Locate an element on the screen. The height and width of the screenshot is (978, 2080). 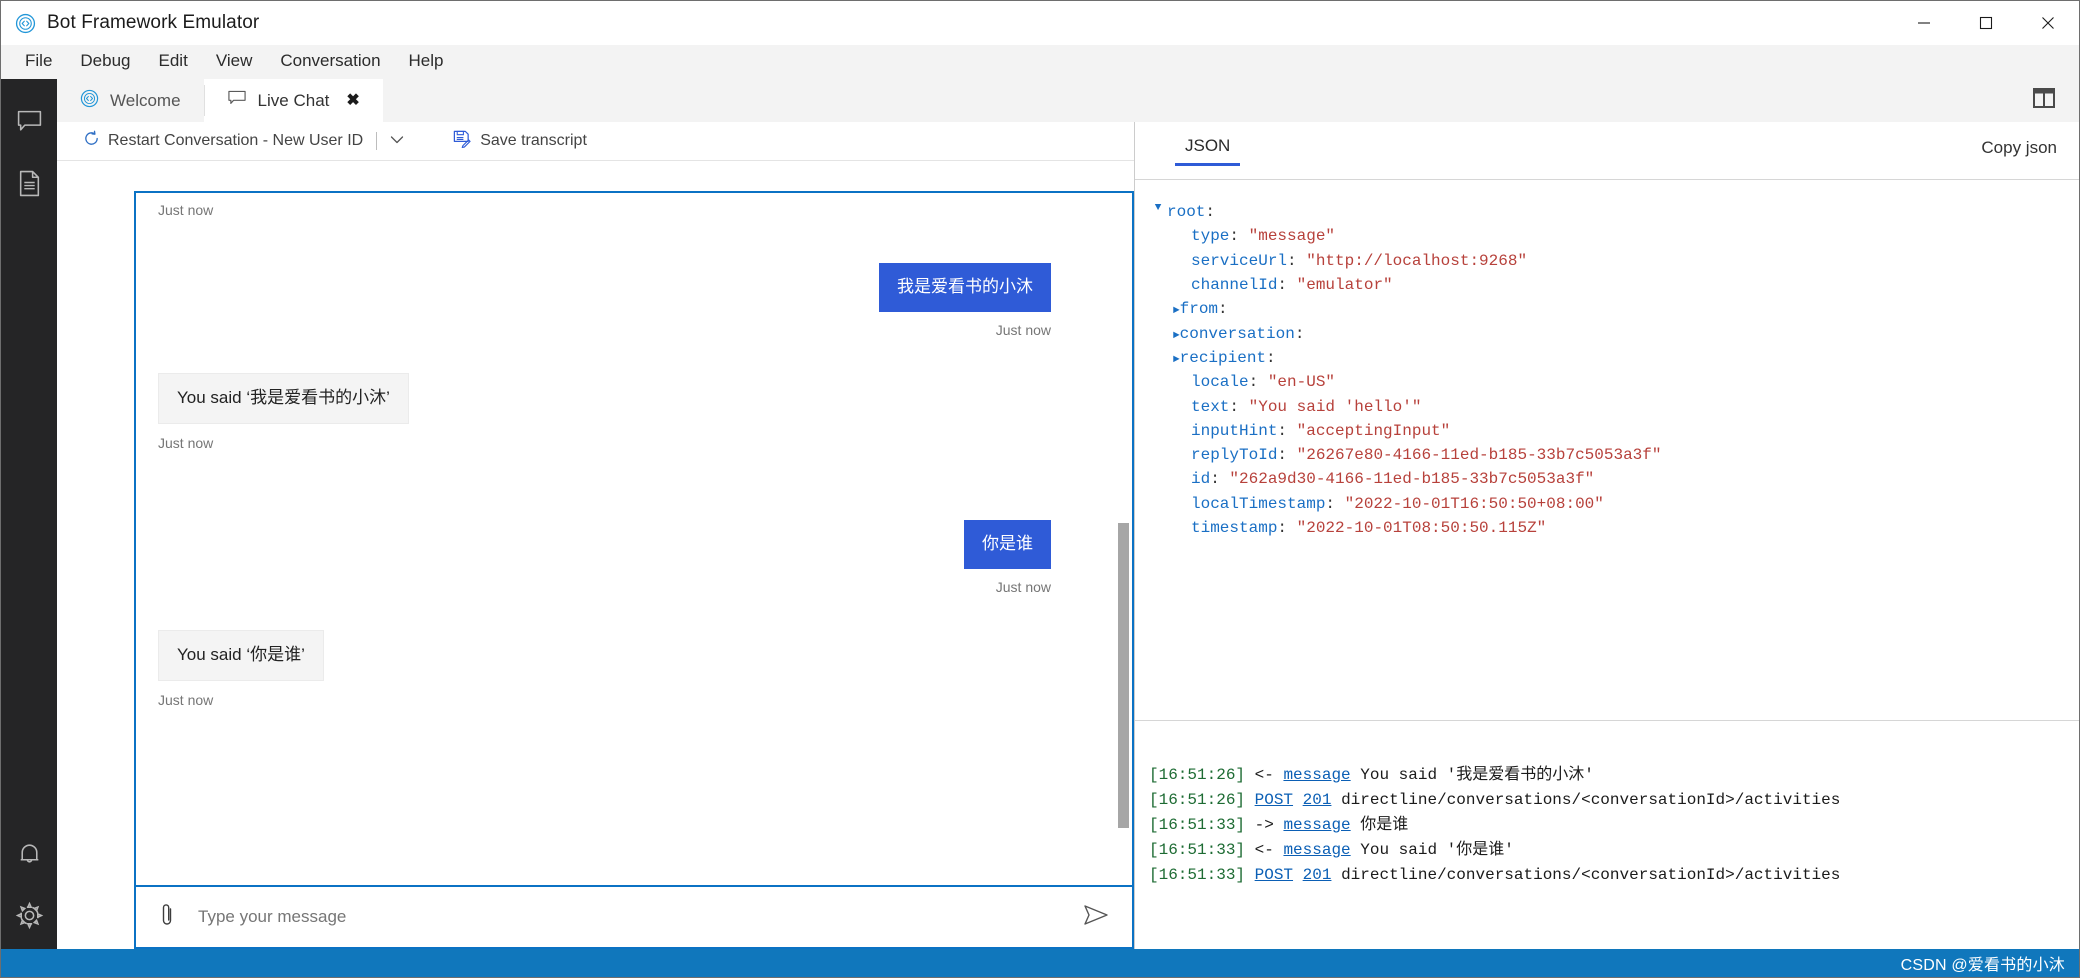
menu-item-file: File is located at coordinates (38, 61).